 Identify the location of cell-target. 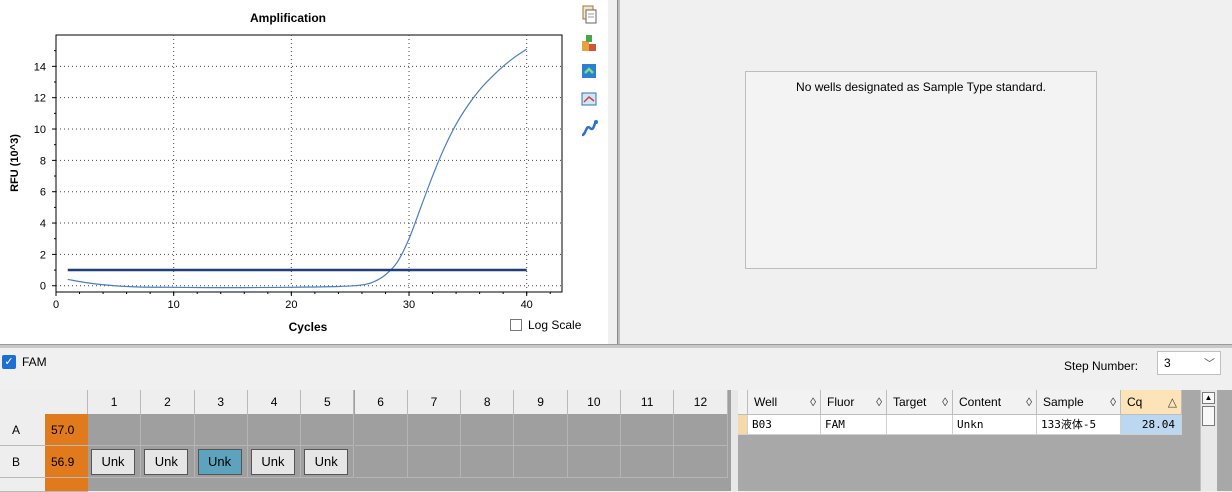
(920, 425).